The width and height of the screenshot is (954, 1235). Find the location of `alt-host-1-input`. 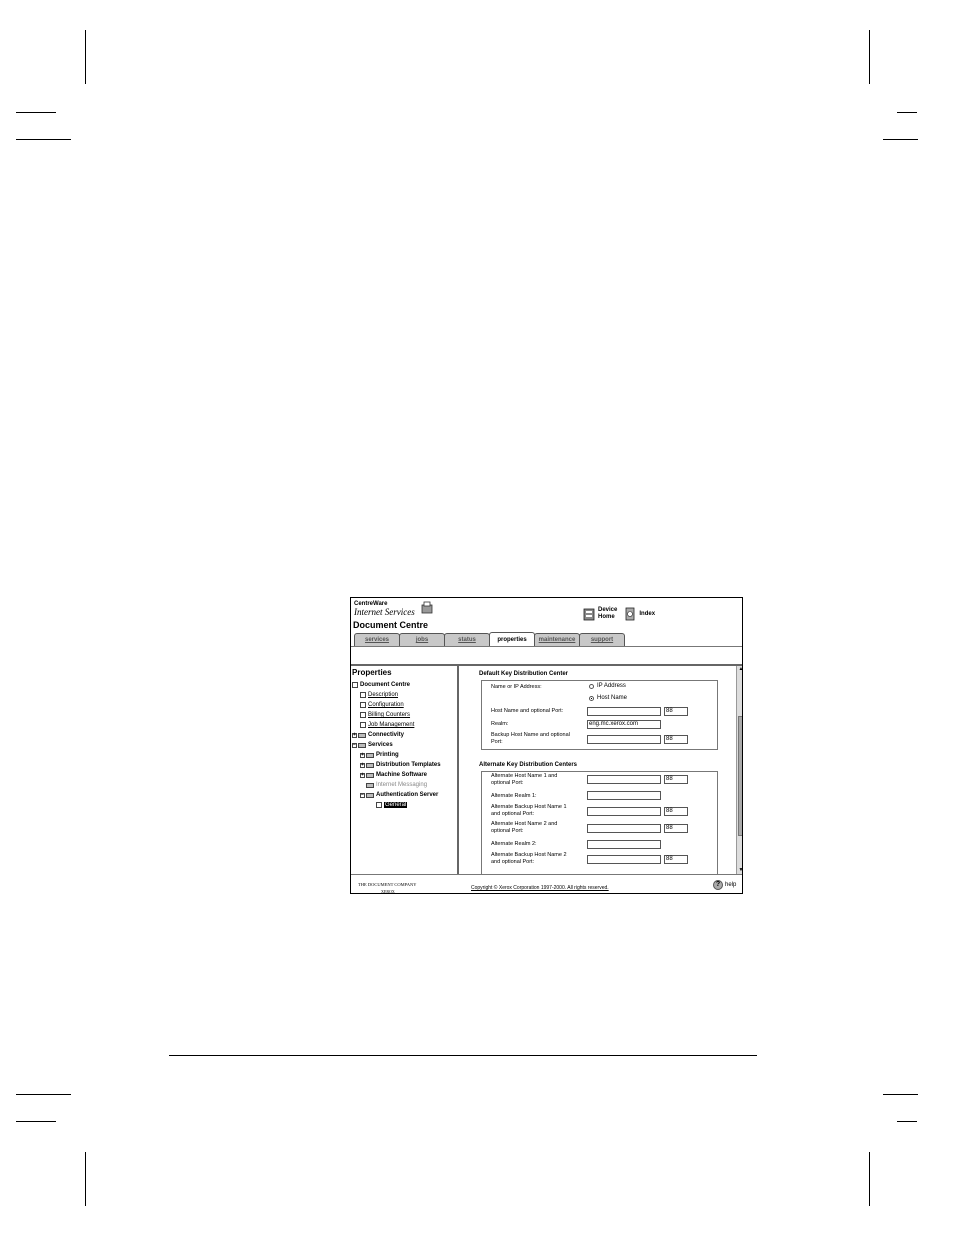

alt-host-1-input is located at coordinates (624, 779).